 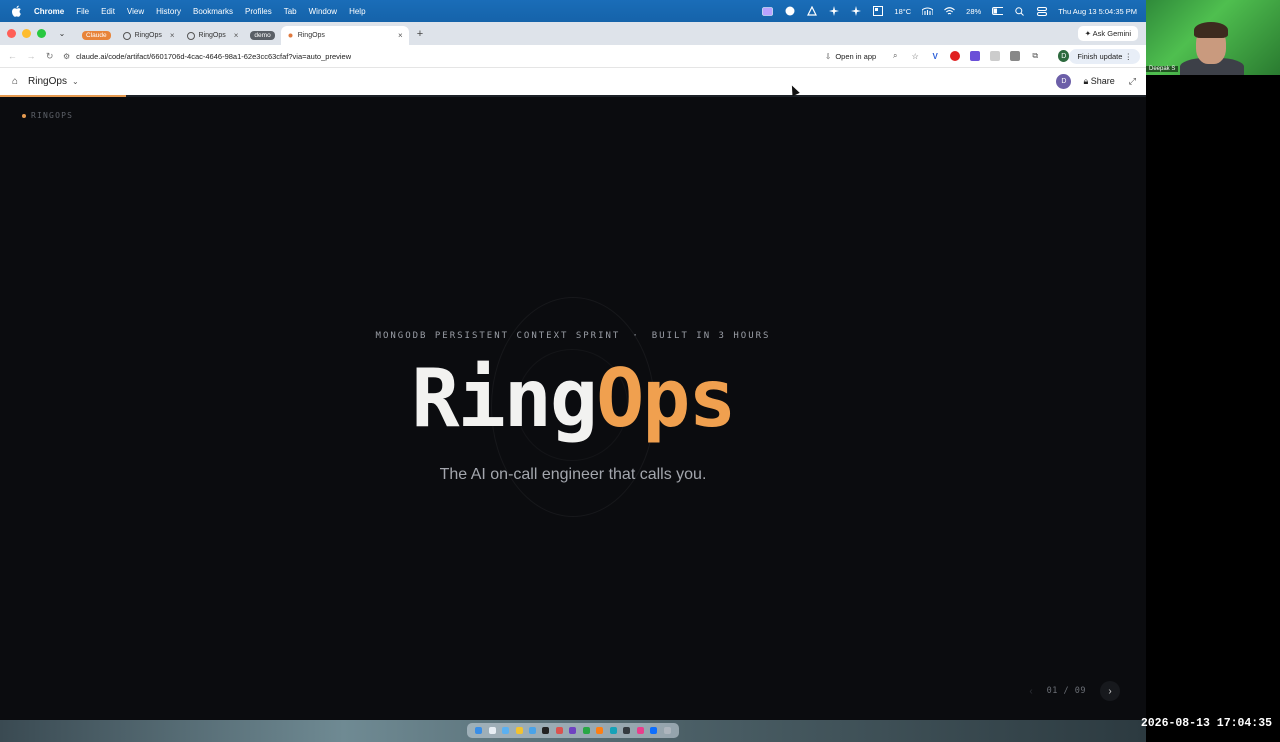 What do you see at coordinates (573, 399) in the screenshot?
I see `hero-title: RingOps` at bounding box center [573, 399].